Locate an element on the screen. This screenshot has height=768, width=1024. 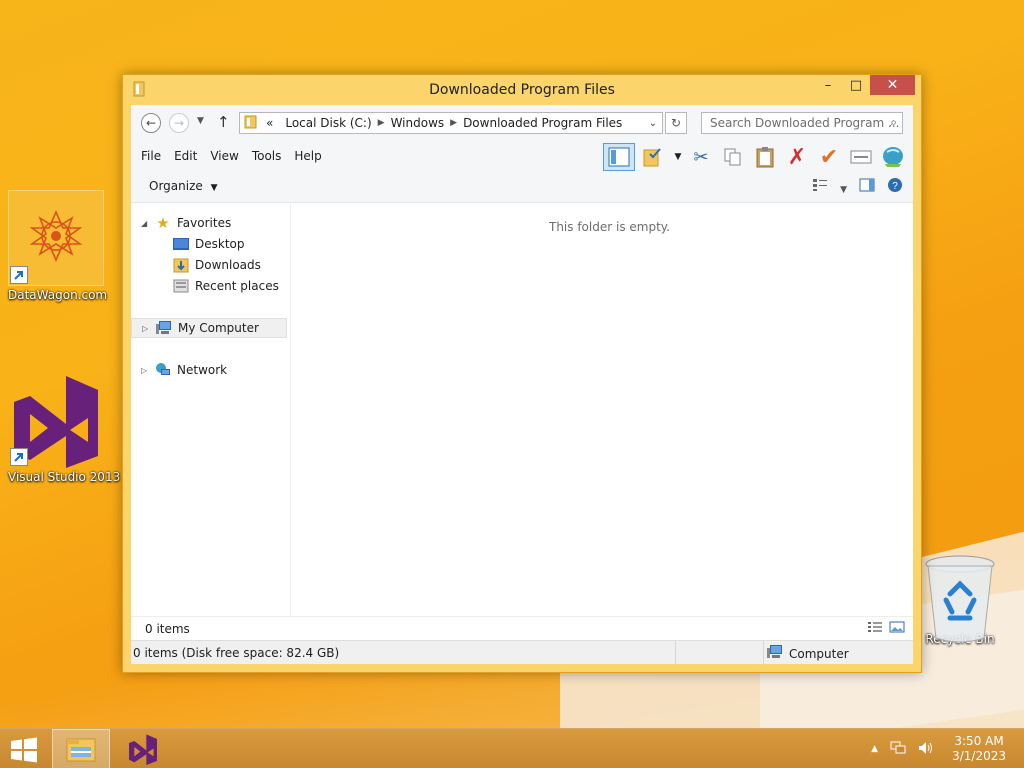
network-status-icon is located at coordinates (898, 749).